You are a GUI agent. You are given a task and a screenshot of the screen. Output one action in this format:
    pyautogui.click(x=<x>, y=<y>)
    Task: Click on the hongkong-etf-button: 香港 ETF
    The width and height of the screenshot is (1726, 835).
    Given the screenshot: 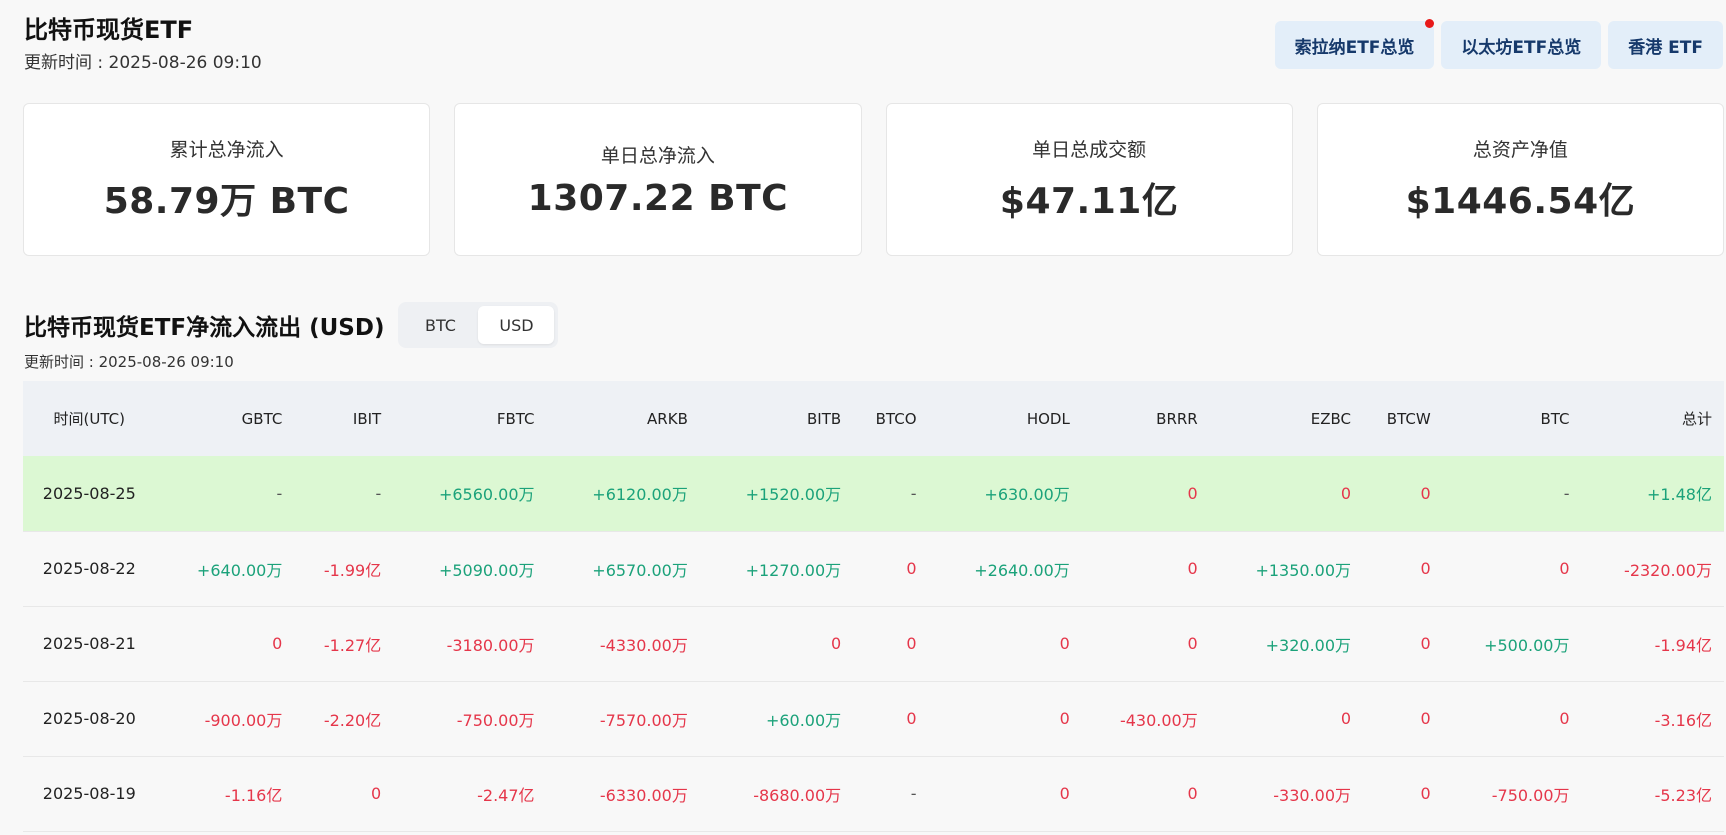 What is the action you would take?
    pyautogui.click(x=1665, y=45)
    